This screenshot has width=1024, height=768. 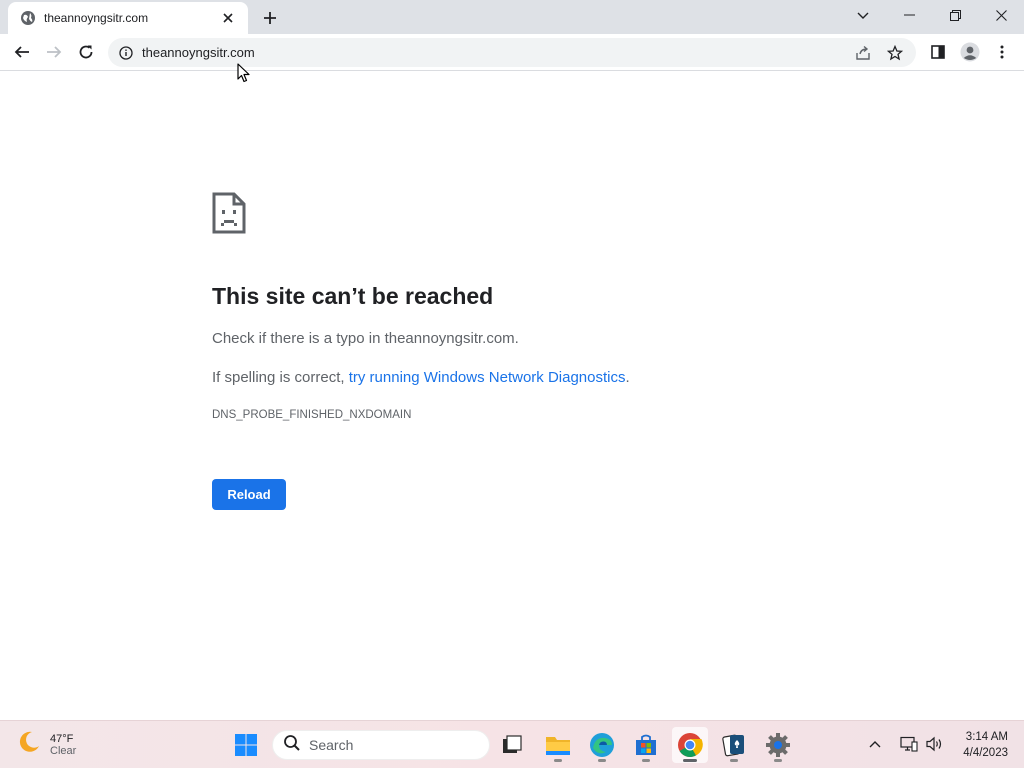 I want to click on search-icon, so click(x=292, y=745).